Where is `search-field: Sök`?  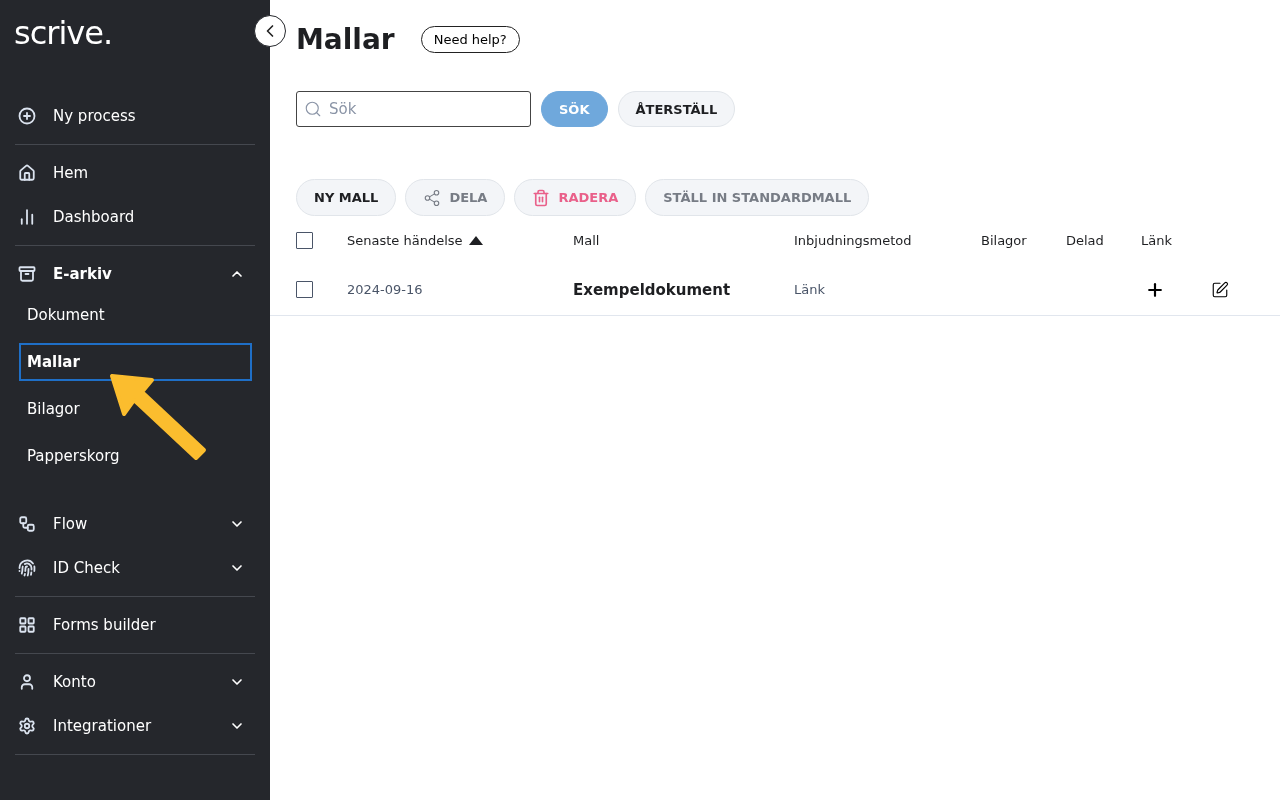
search-field: Sök is located at coordinates (413, 109).